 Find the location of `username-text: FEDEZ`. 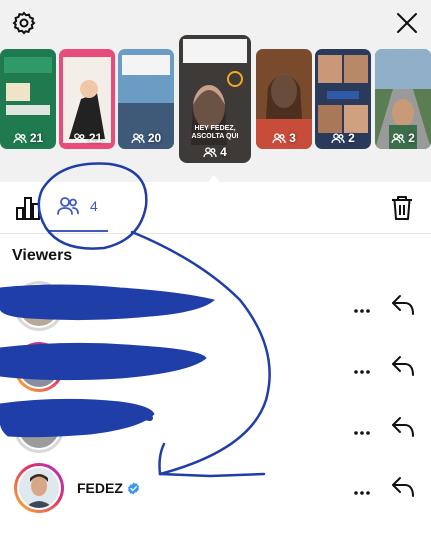

username-text: FEDEZ is located at coordinates (100, 488).